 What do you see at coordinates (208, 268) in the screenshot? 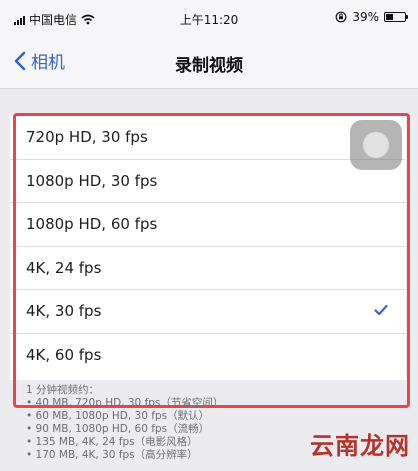
I see `option-row: 4K, 24 fps` at bounding box center [208, 268].